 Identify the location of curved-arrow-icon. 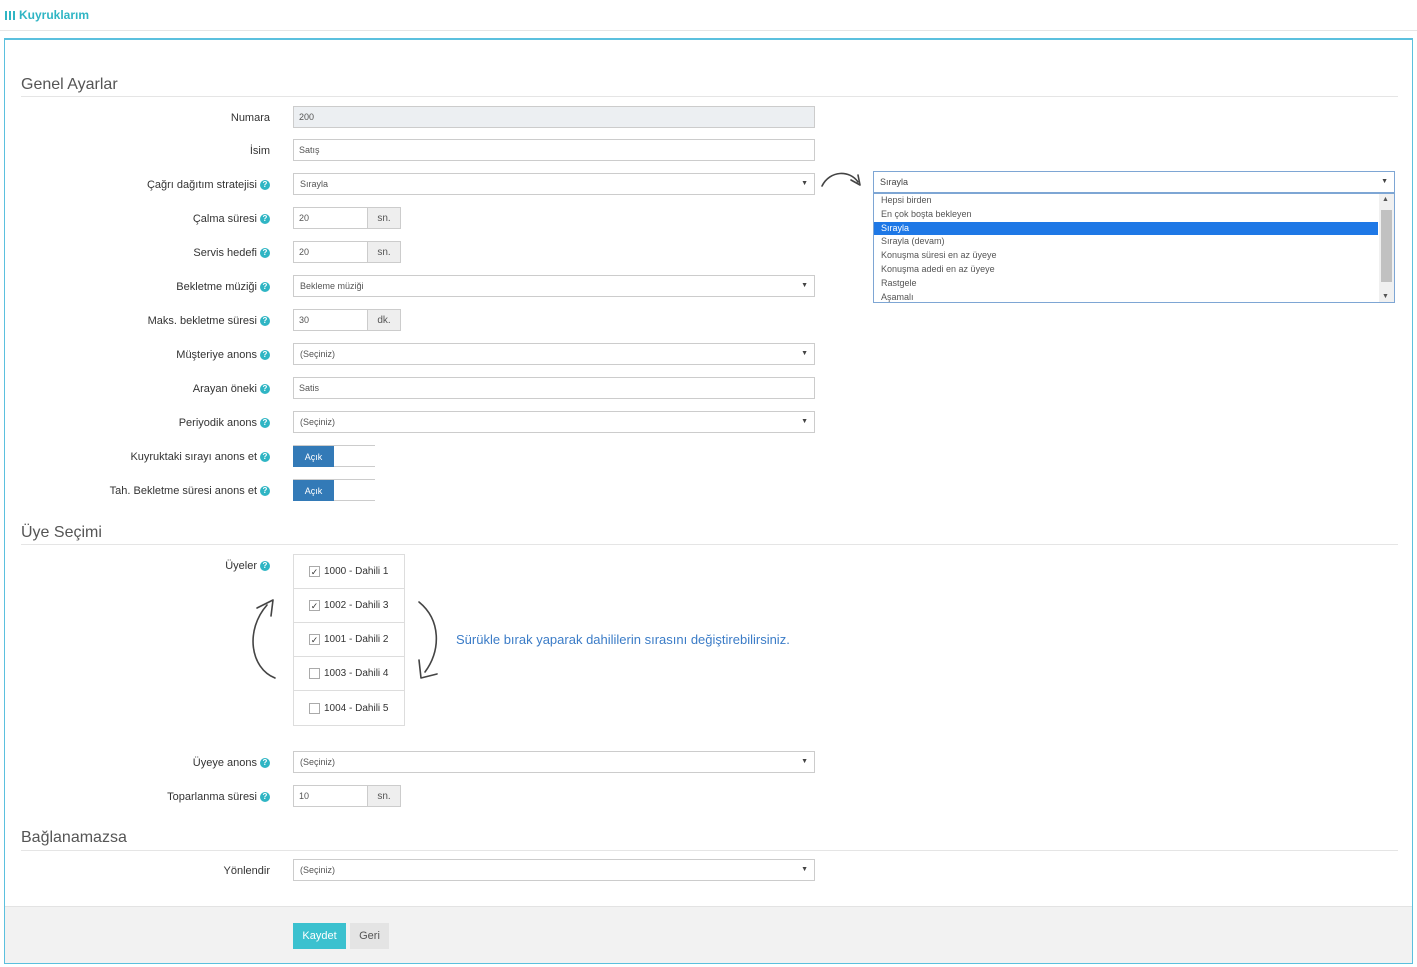
(840, 179).